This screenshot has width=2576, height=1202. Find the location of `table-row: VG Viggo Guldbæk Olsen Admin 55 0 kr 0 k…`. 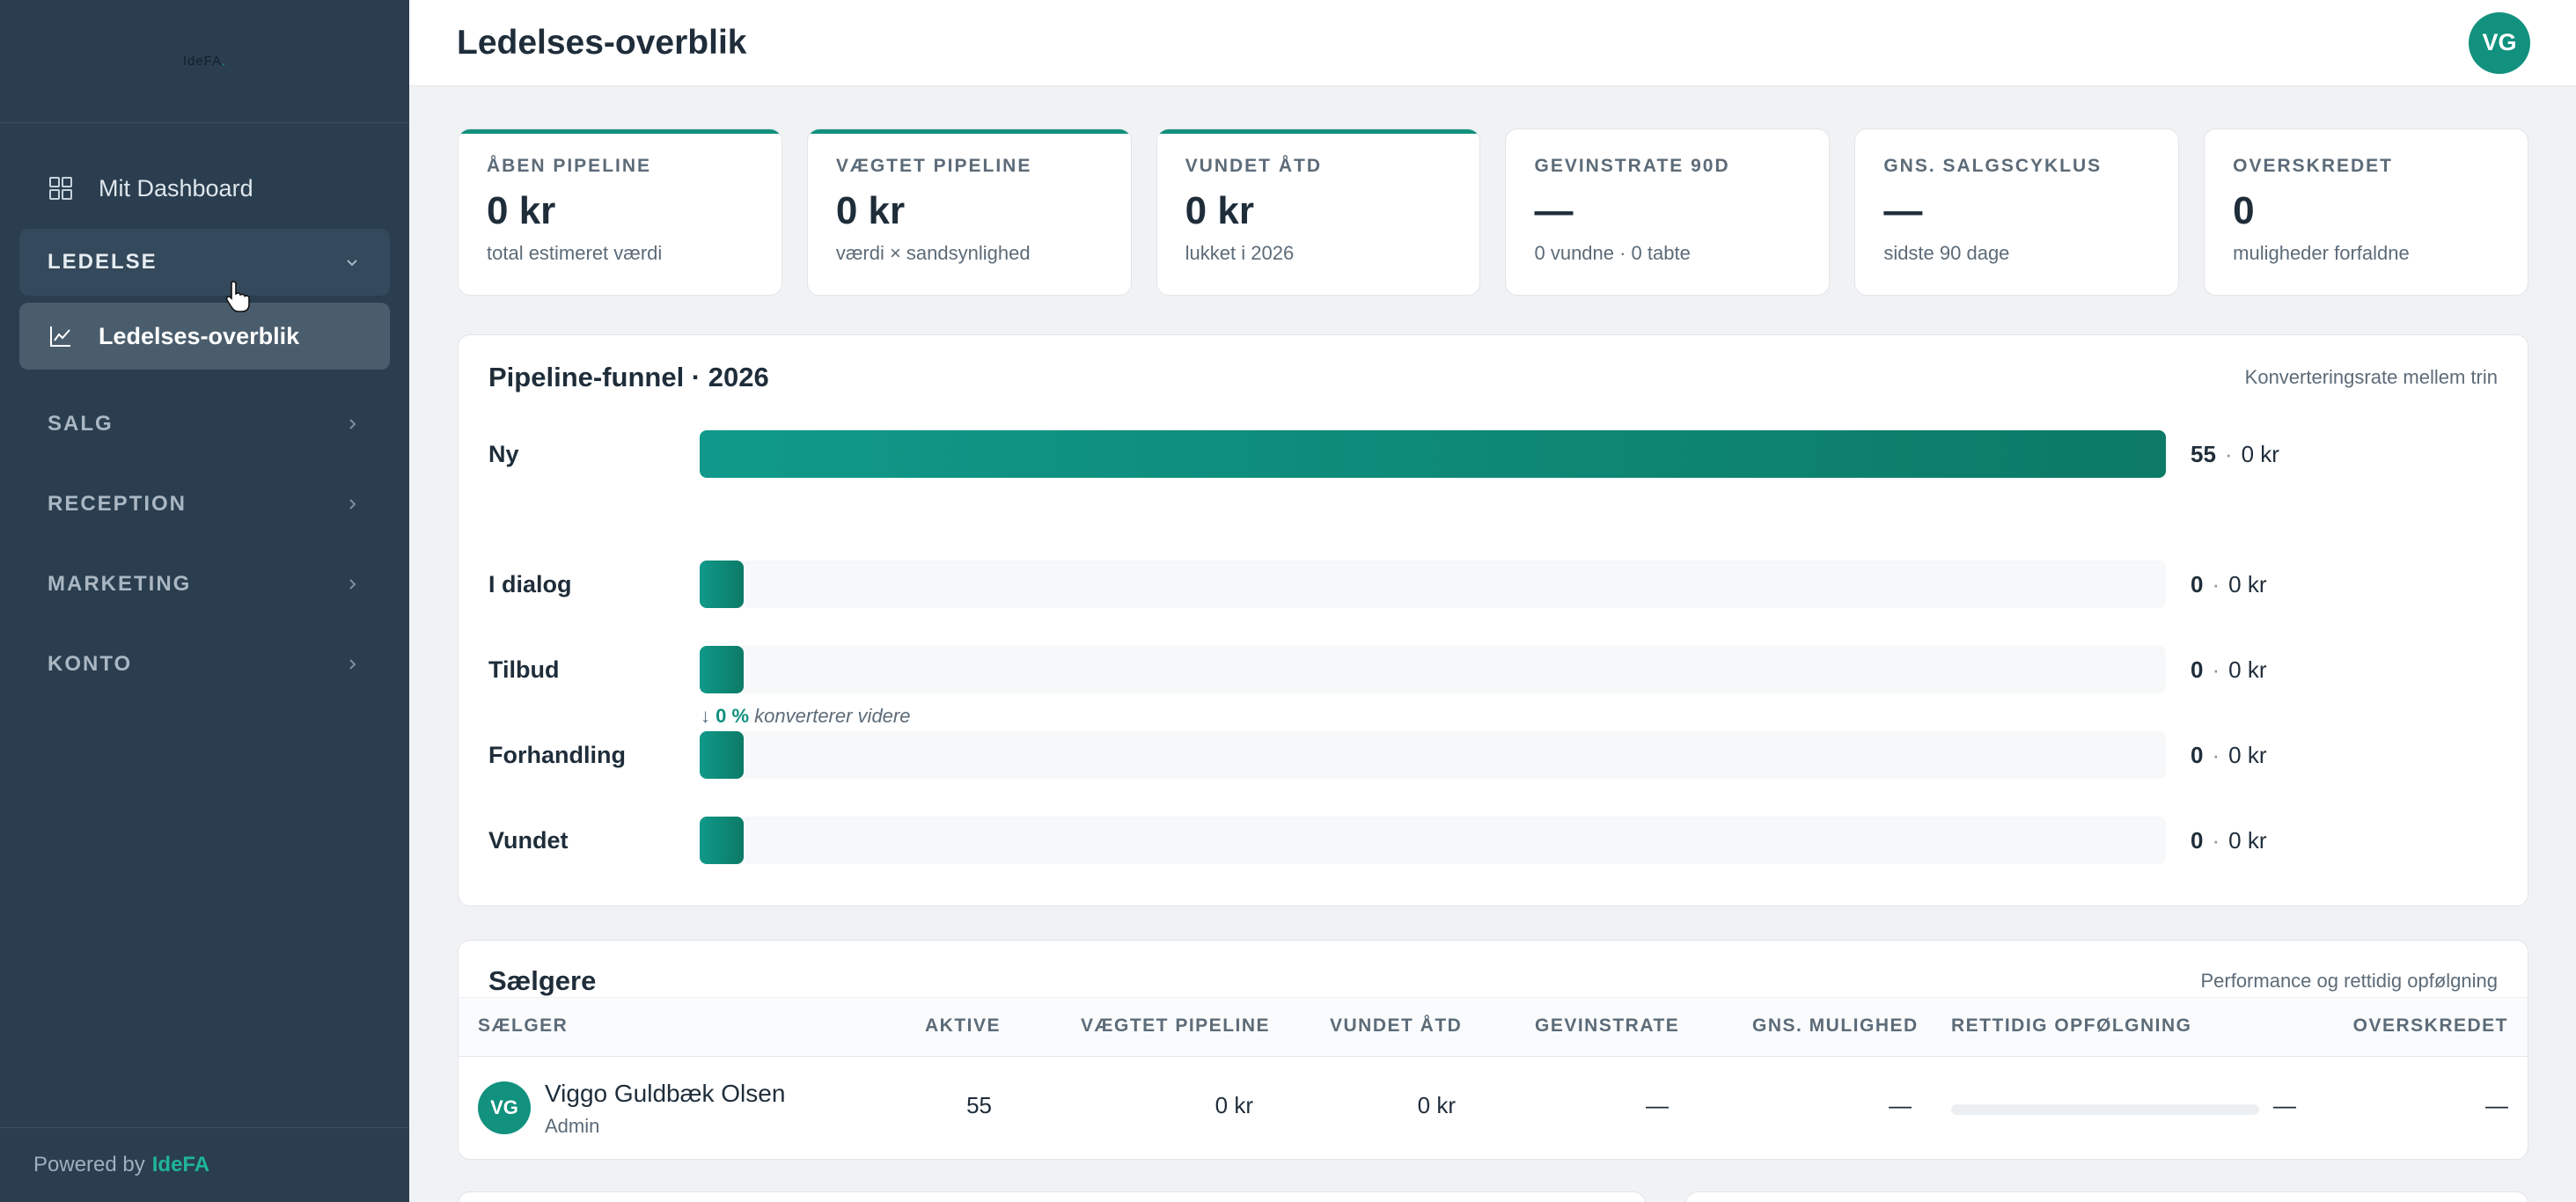

table-row: VG Viggo Guldbæk Olsen Admin 55 0 kr 0 k… is located at coordinates (1493, 1108).